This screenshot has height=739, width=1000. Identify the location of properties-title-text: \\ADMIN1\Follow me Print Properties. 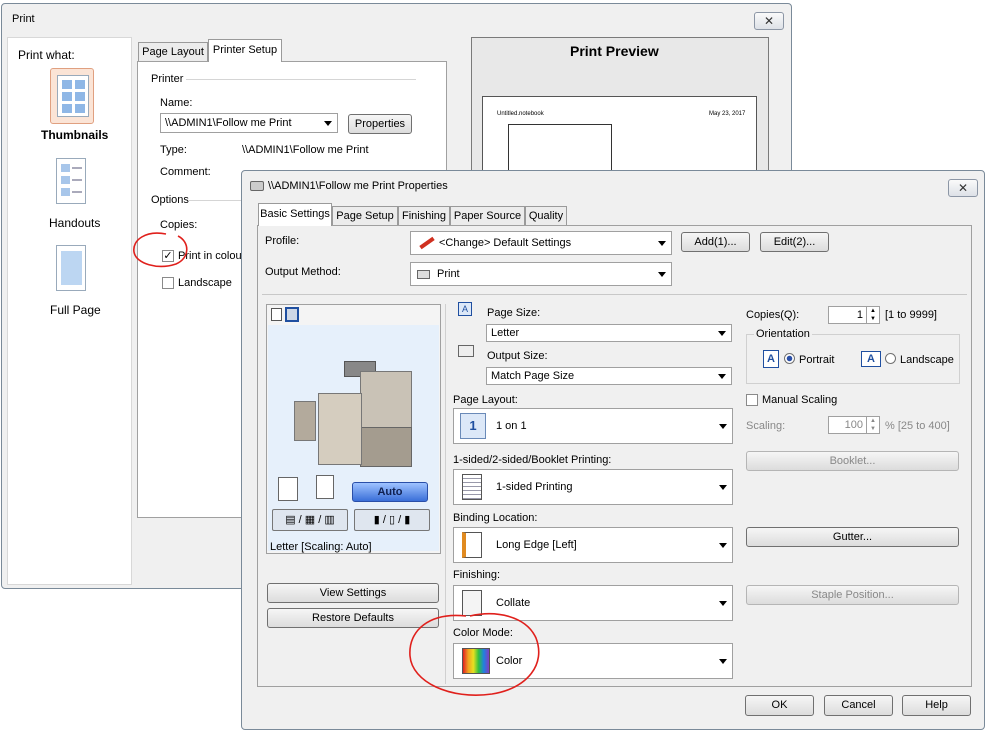
(358, 186).